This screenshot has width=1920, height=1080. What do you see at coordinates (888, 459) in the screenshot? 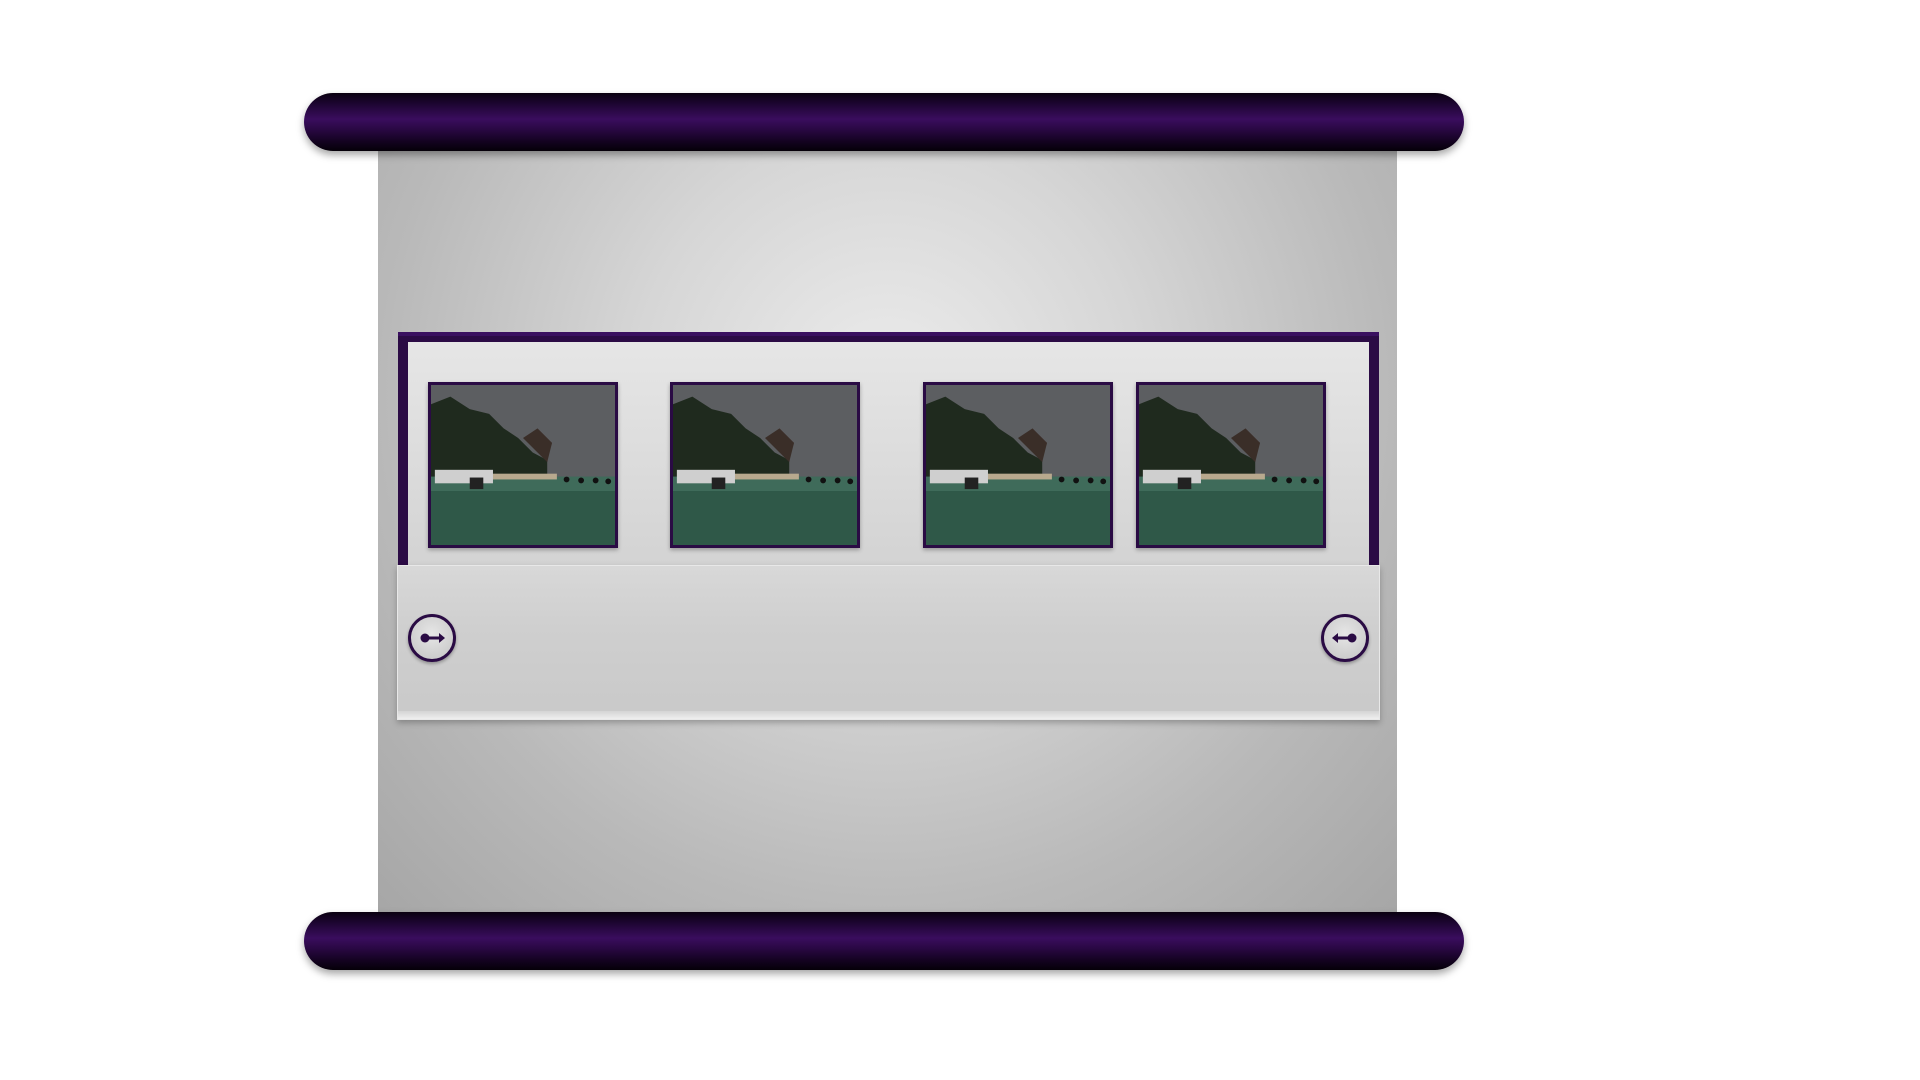
I see `gallery-strip` at bounding box center [888, 459].